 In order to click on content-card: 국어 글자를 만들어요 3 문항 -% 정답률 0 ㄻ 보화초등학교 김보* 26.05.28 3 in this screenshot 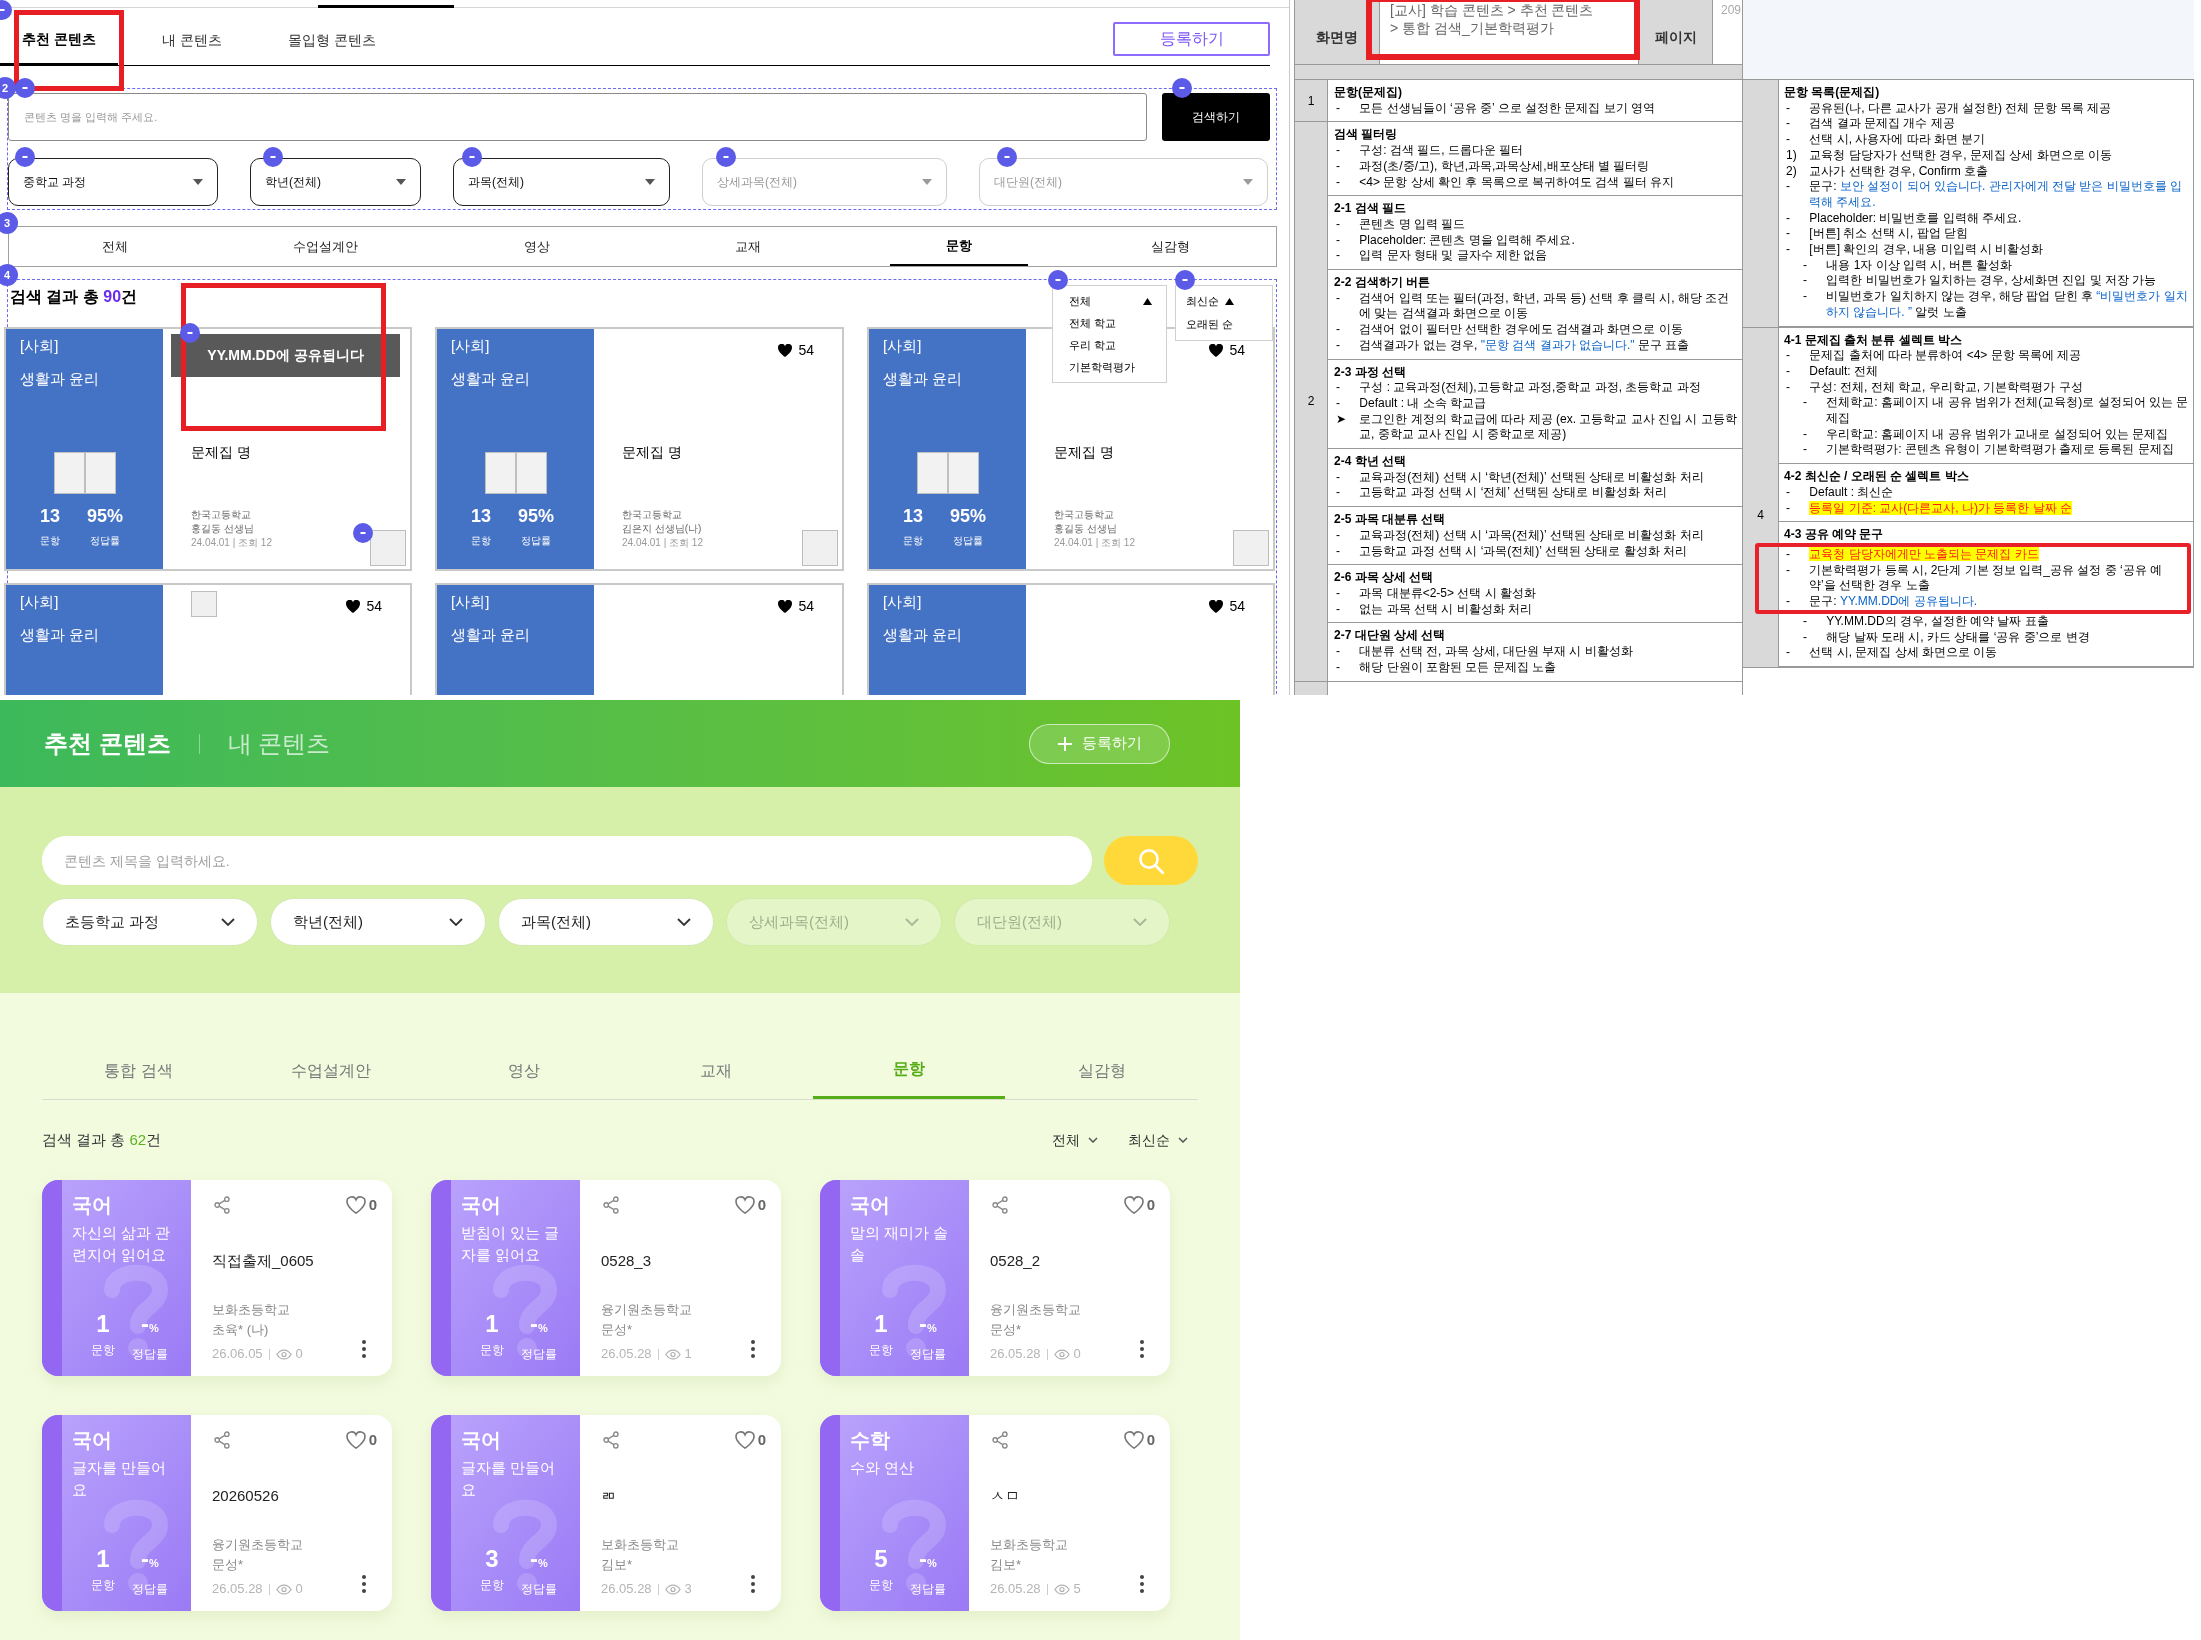, I will do `click(606, 1513)`.